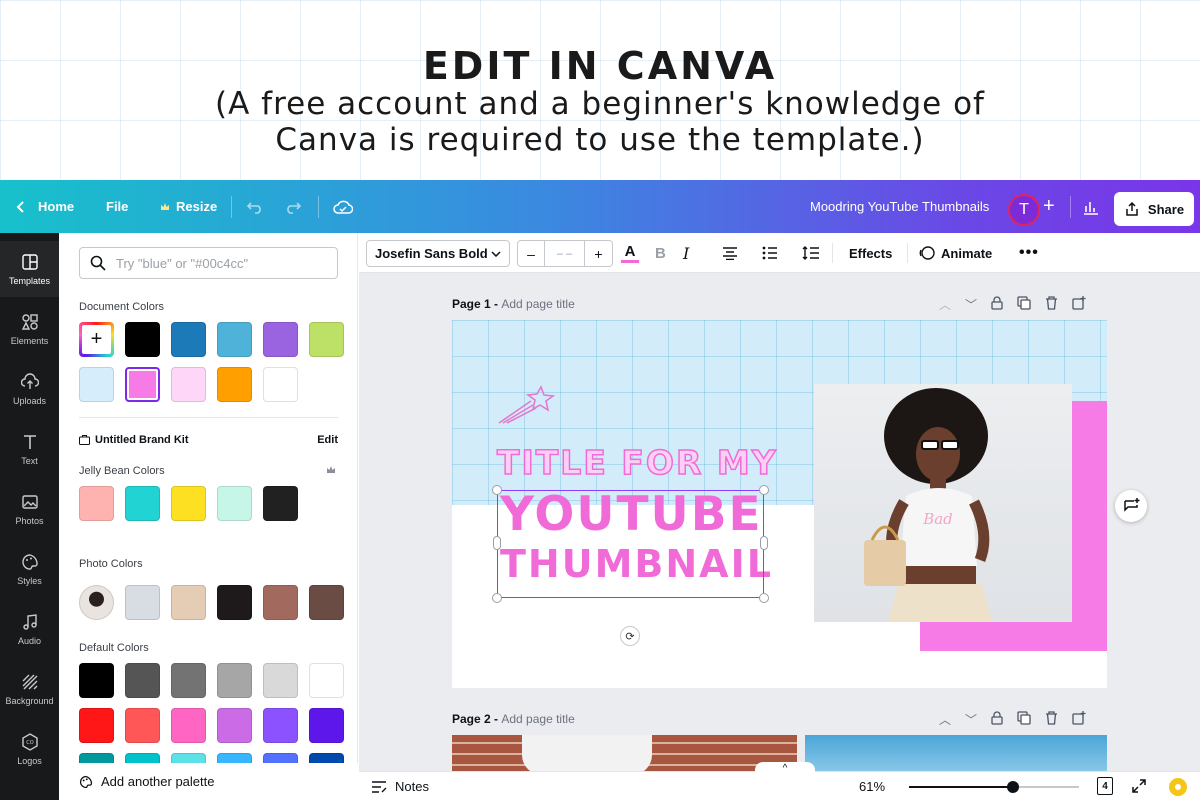  What do you see at coordinates (1091, 206) in the screenshot?
I see `insights-button` at bounding box center [1091, 206].